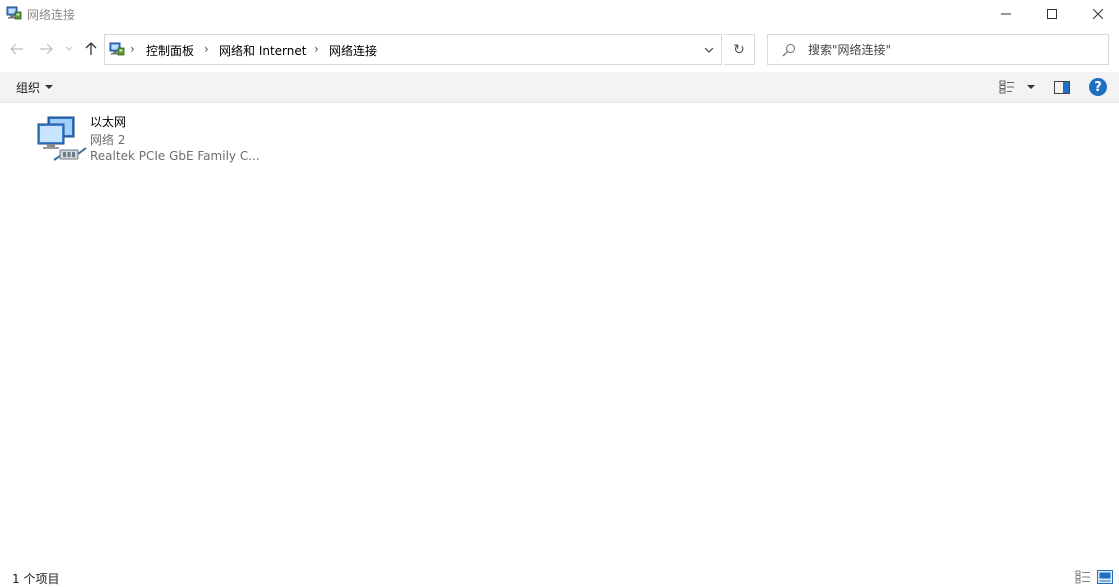  I want to click on breadcrumb-network-internet: 网络和 Internet, so click(262, 50).